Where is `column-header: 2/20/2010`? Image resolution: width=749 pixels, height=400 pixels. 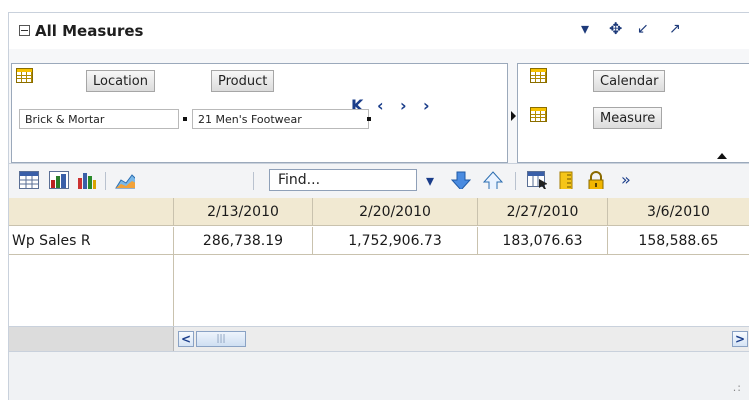
column-header: 2/20/2010 is located at coordinates (395, 212).